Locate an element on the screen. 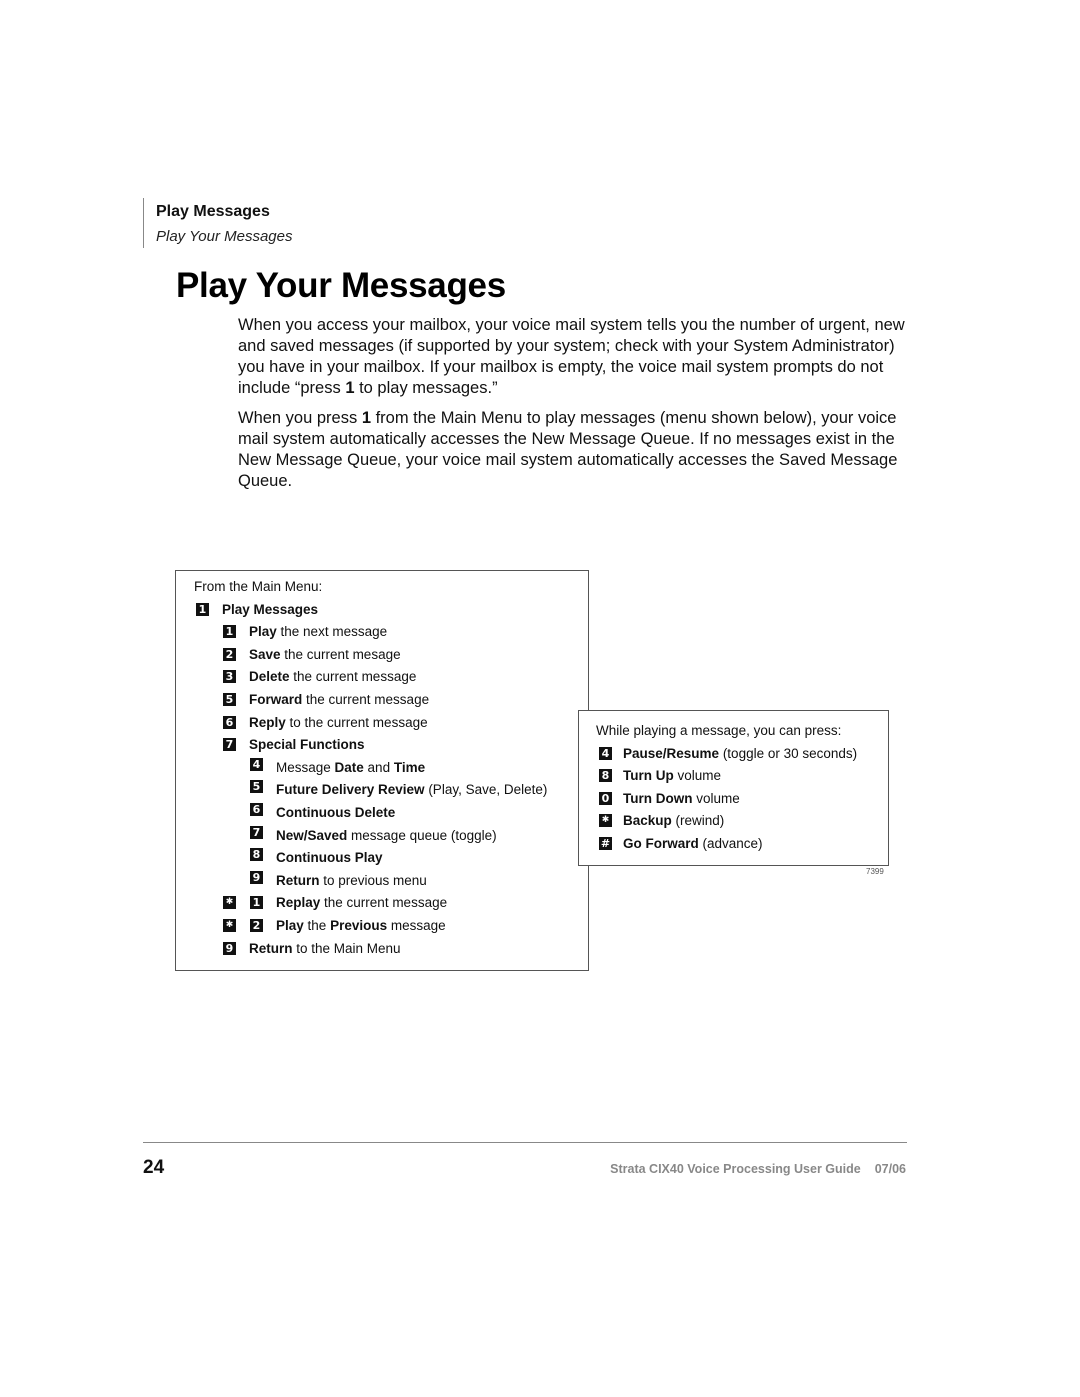  footer-rule is located at coordinates (525, 1142).